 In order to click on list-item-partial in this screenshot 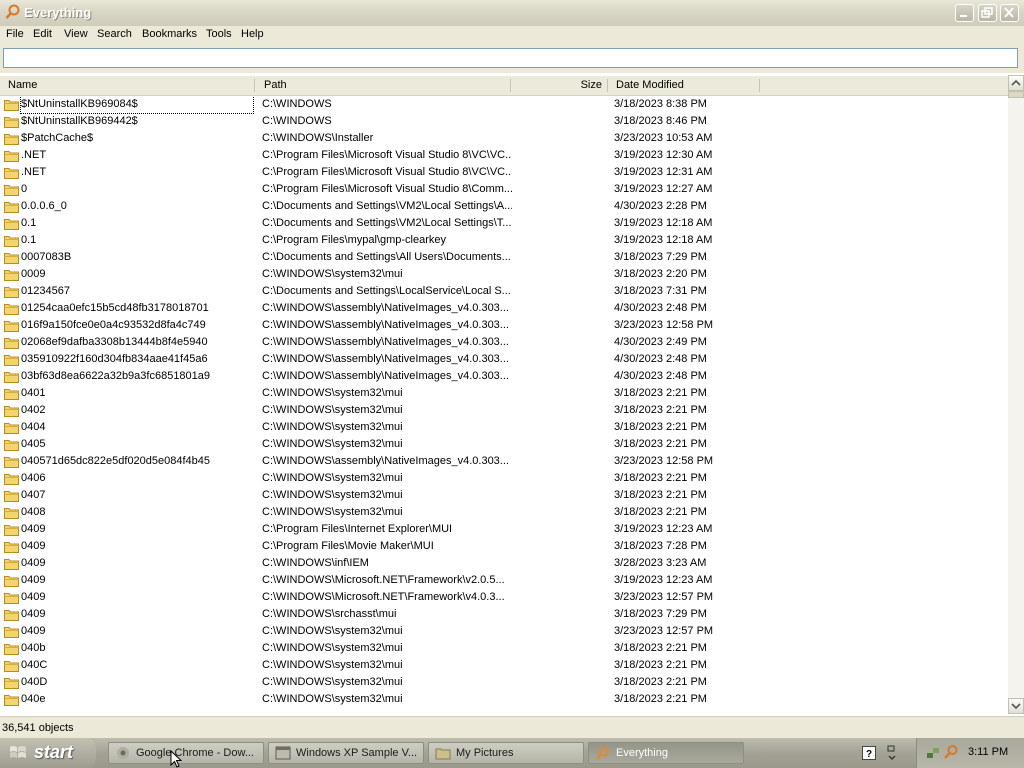, I will do `click(504, 711)`.